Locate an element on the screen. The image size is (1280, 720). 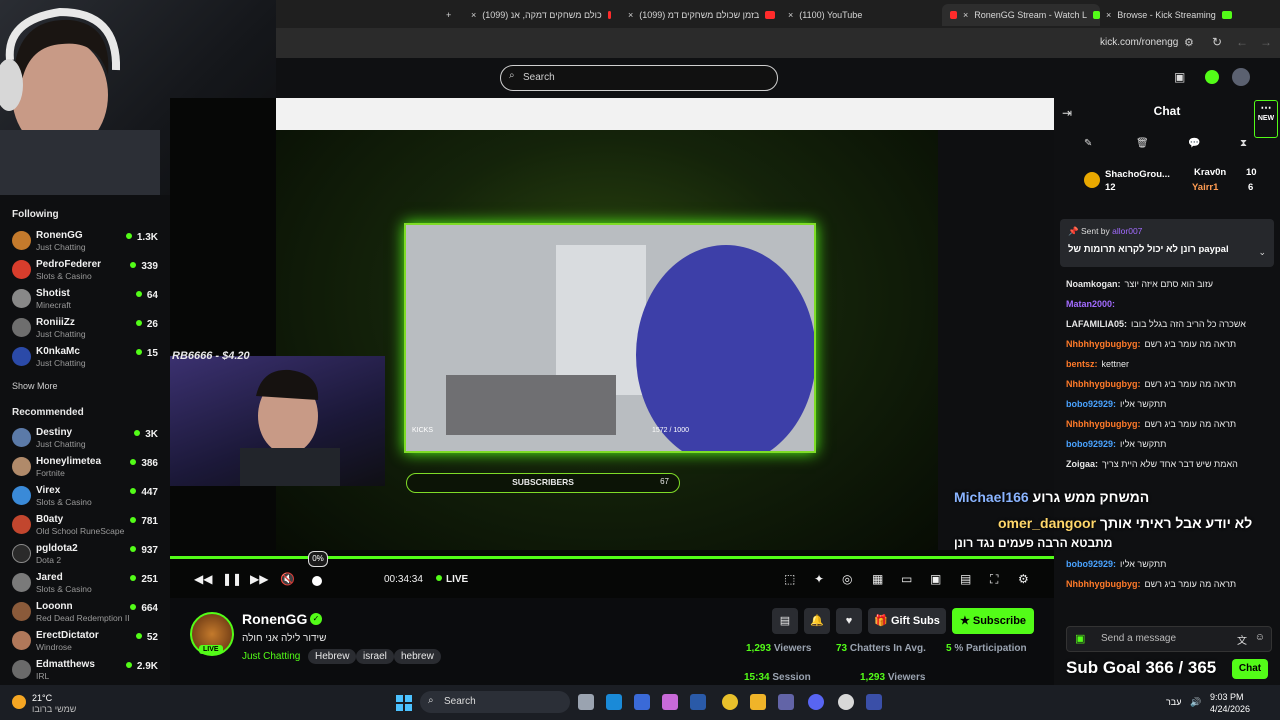
browser-tab: × (1100) YouTube is located at coordinates (863, 15).